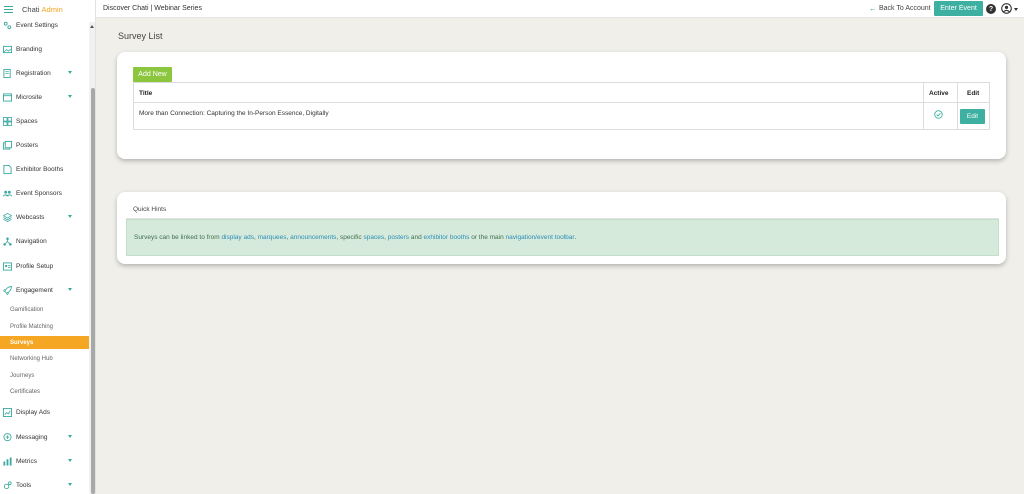 The height and width of the screenshot is (494, 1024). Describe the element at coordinates (416, 237) in the screenshot. I see `hint-text: and` at that location.